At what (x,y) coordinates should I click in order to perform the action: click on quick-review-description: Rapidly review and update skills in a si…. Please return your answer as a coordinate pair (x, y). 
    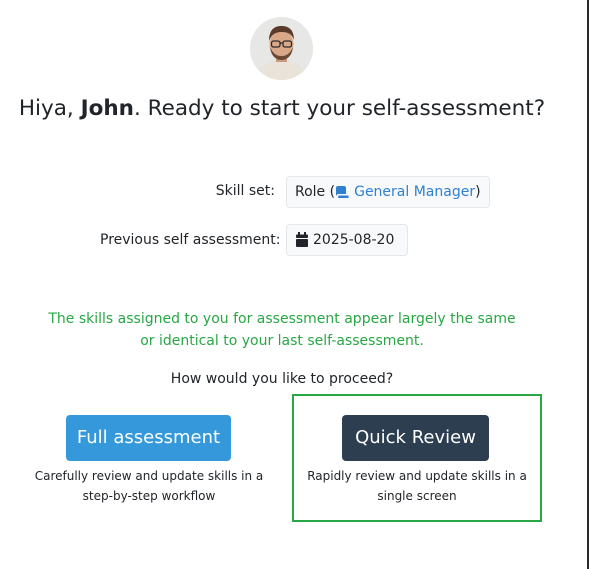
    Looking at the image, I should click on (417, 486).